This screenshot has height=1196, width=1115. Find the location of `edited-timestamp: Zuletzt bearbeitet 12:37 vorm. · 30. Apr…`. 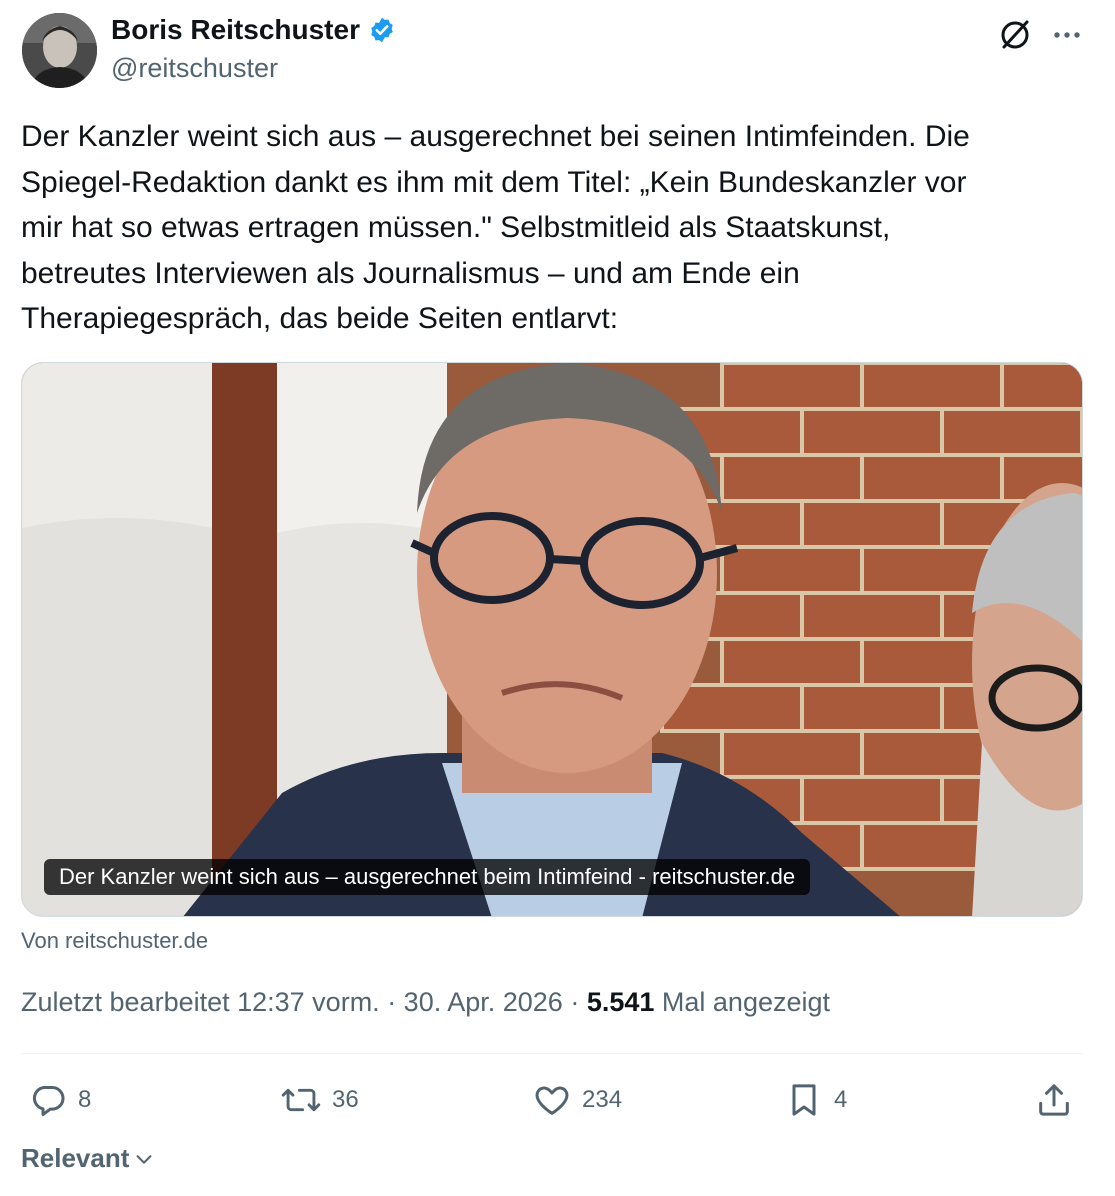

edited-timestamp: Zuletzt bearbeitet 12:37 vorm. · 30. Apr… is located at coordinates (304, 1002).